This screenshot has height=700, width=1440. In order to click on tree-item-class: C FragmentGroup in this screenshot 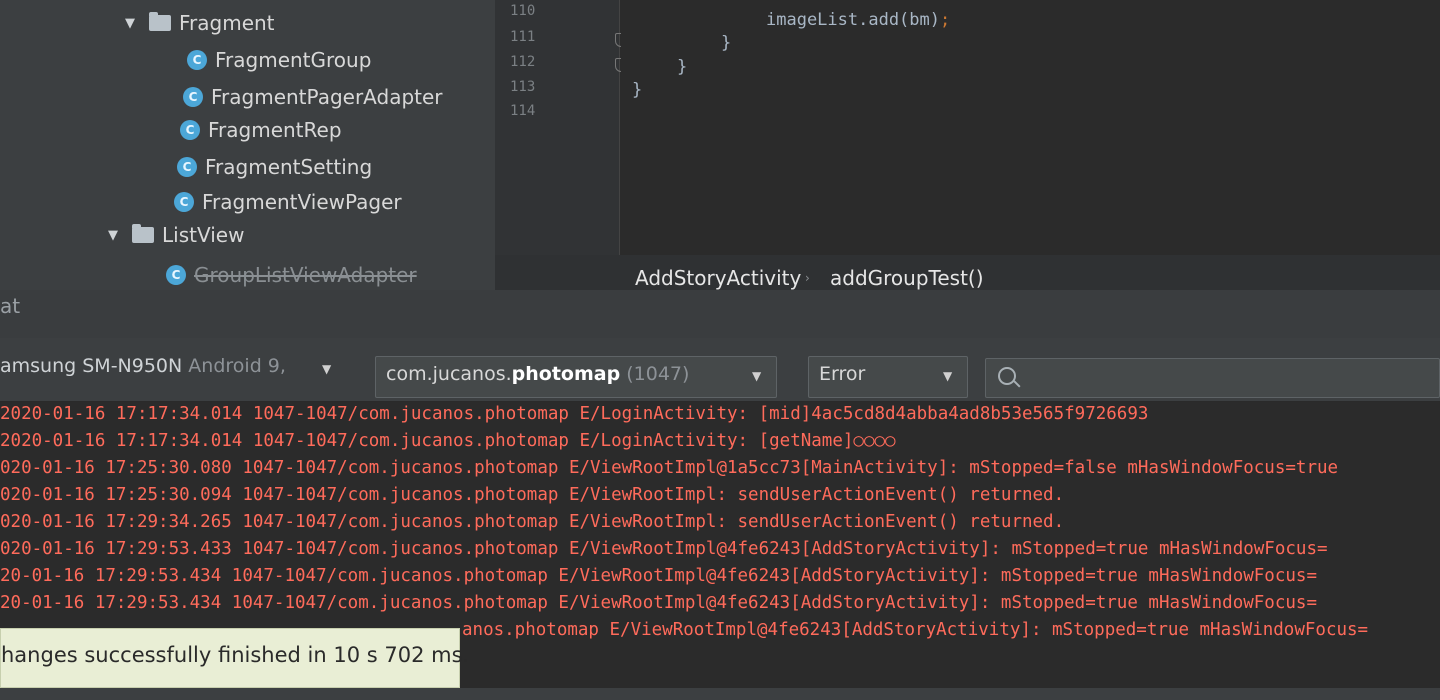, I will do `click(279, 60)`.